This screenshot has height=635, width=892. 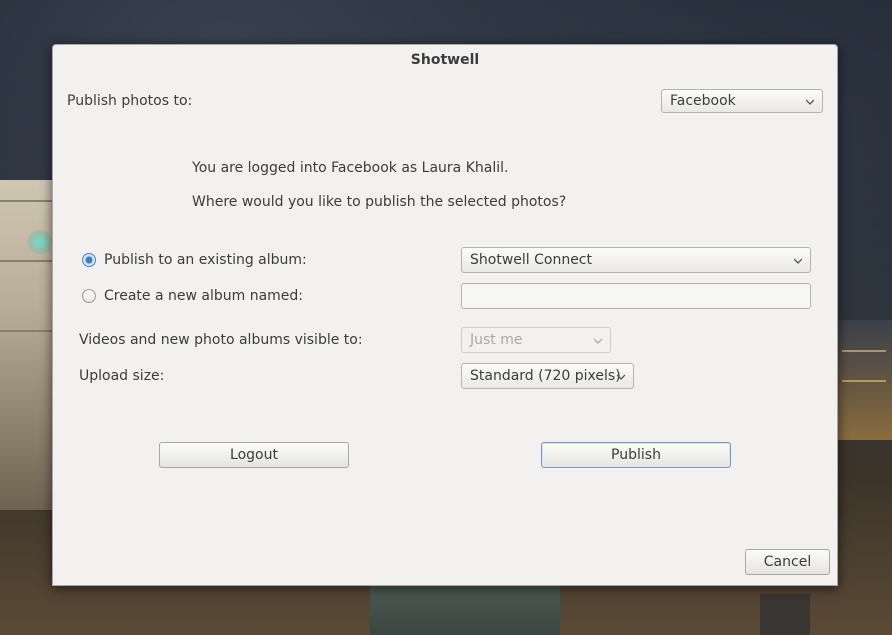 What do you see at coordinates (130, 101) in the screenshot?
I see `publish-to-label: Publish photos to:` at bounding box center [130, 101].